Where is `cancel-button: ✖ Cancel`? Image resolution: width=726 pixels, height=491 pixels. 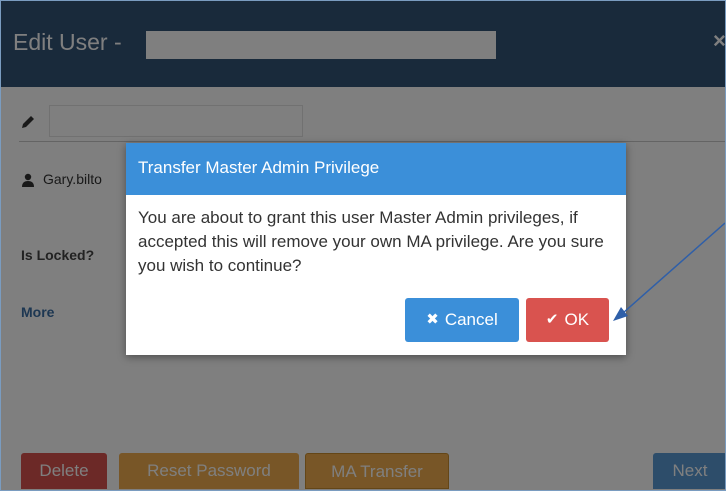
cancel-button: ✖ Cancel is located at coordinates (462, 320).